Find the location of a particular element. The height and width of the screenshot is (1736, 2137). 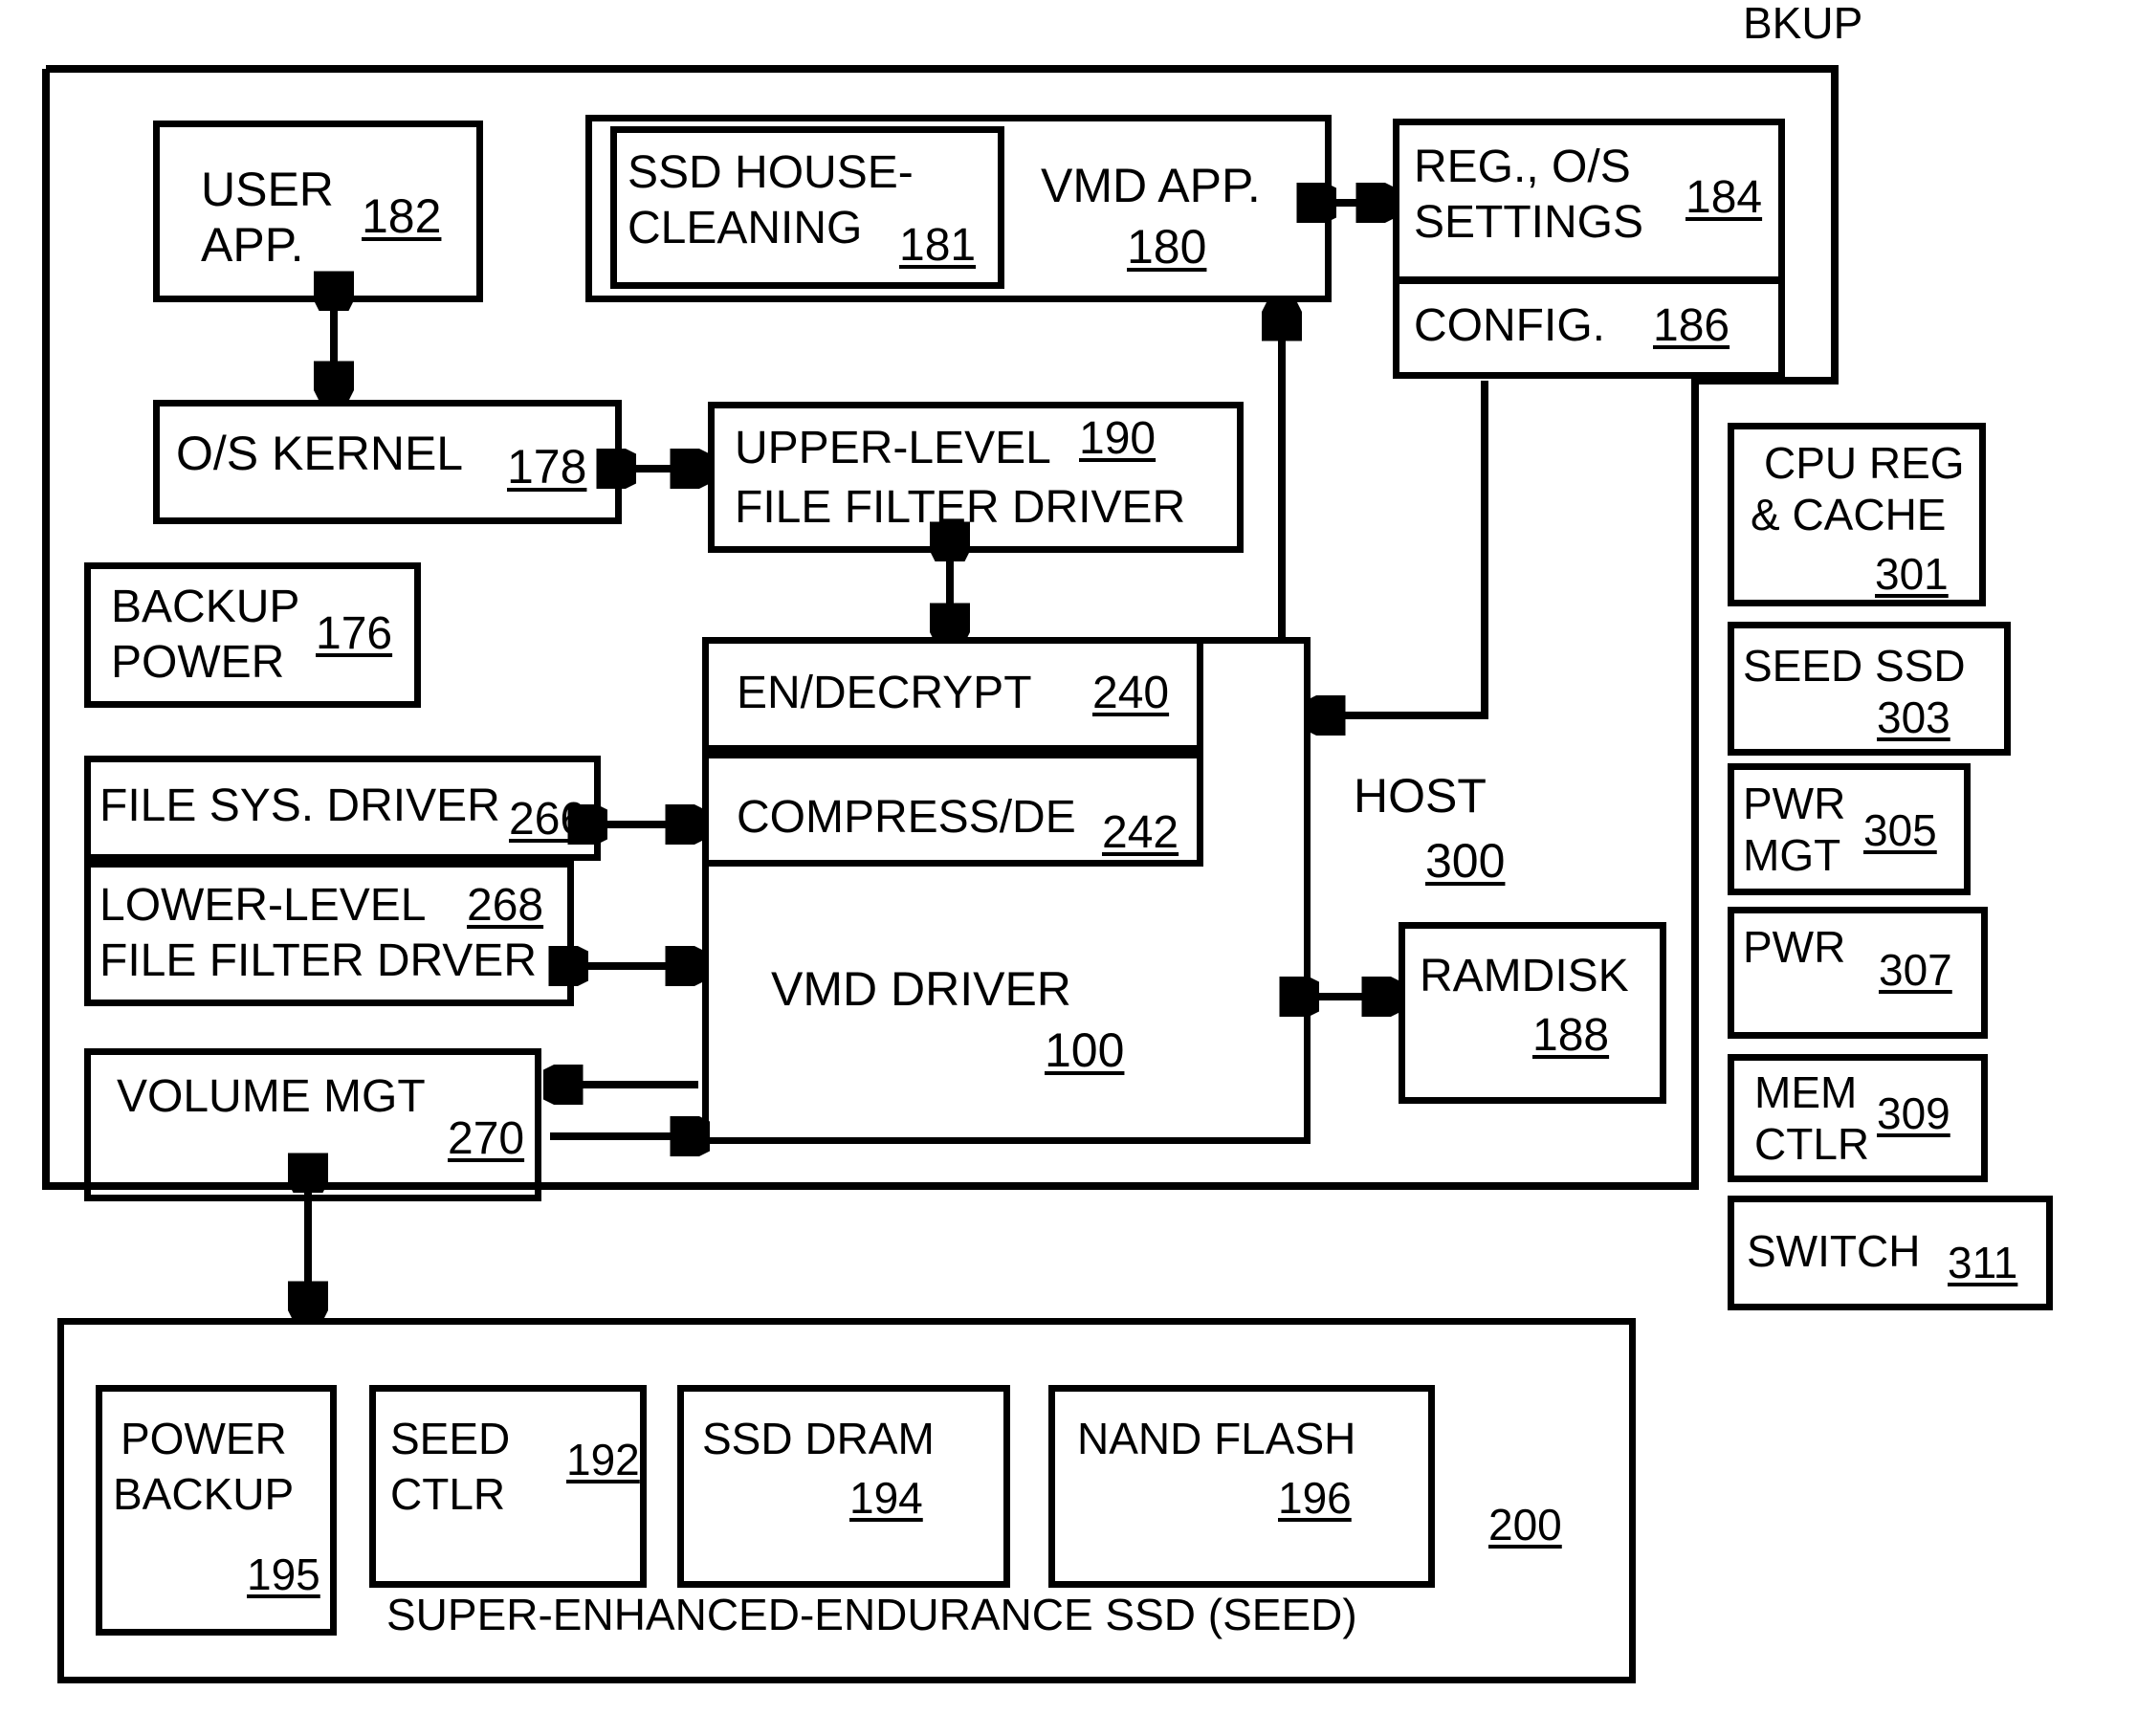

ssd-dram-line1: SSD DRAM is located at coordinates (818, 1438).